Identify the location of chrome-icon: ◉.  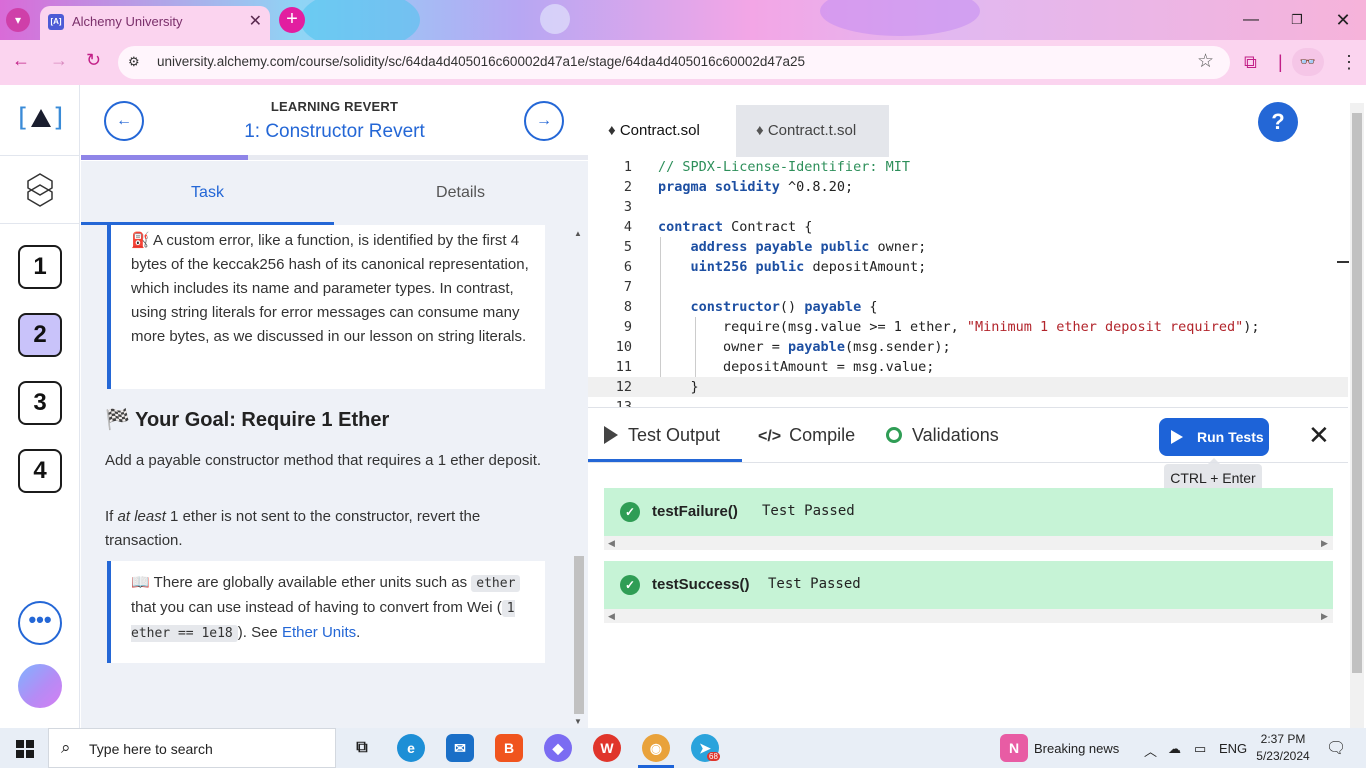
(656, 748).